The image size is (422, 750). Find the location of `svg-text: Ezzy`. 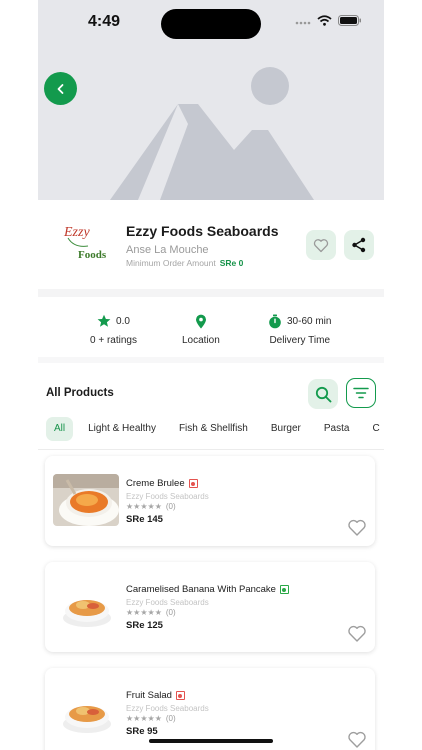

svg-text: Ezzy is located at coordinates (76, 232).